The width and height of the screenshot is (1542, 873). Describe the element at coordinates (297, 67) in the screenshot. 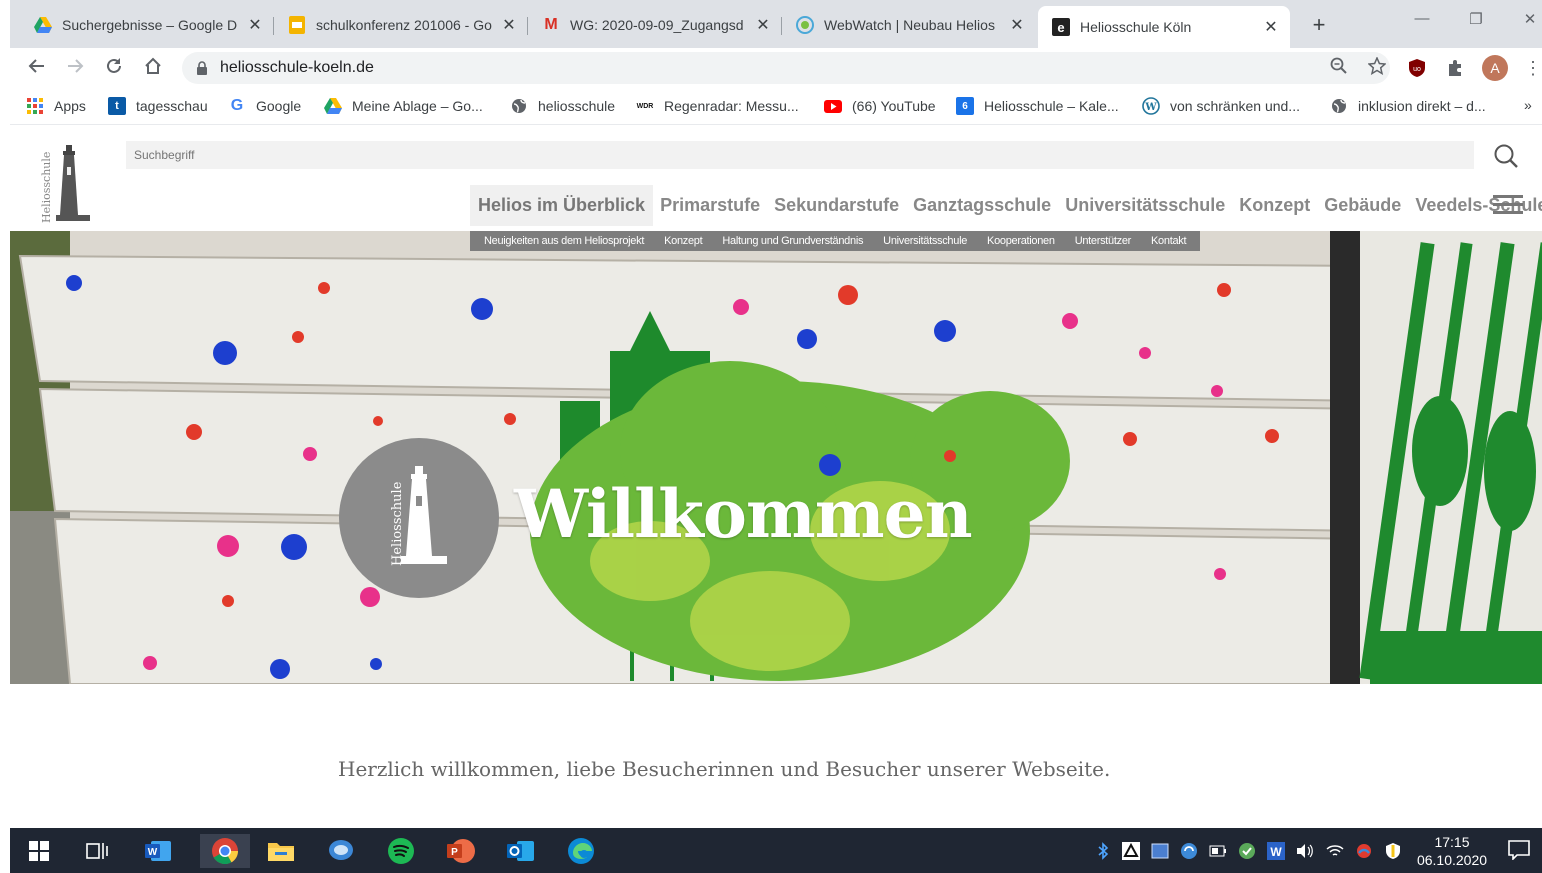

I see `url-text: heliosschule-koeln.de` at that location.